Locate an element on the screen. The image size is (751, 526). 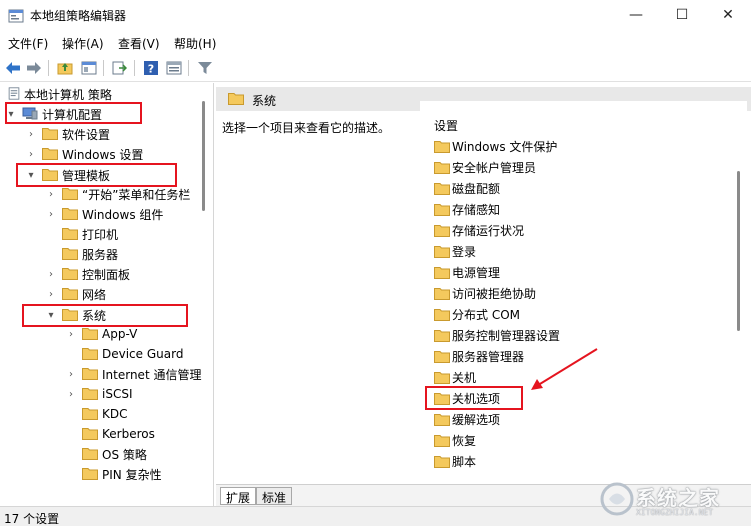
settings-list-item: 存储感知 is located at coordinates (467, 209).